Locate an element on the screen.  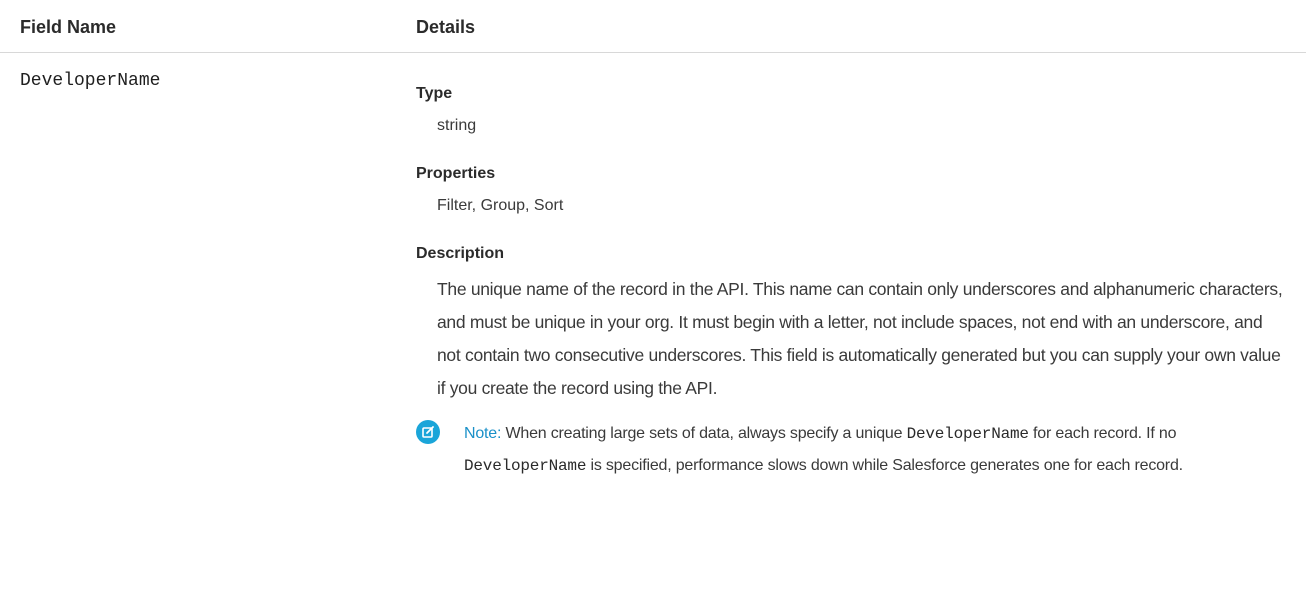
edit-note-icon is located at coordinates (428, 432).